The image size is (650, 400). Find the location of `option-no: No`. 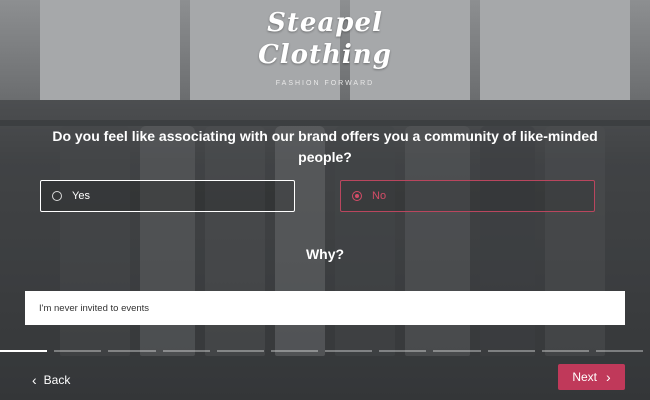

option-no: No is located at coordinates (467, 196).